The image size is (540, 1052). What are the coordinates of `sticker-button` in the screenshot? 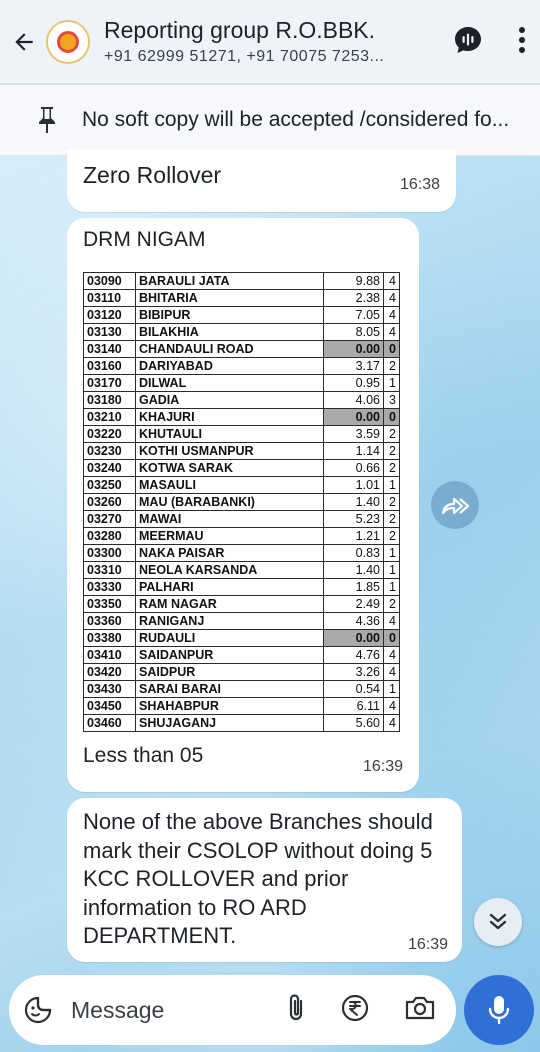 It's located at (38, 1010).